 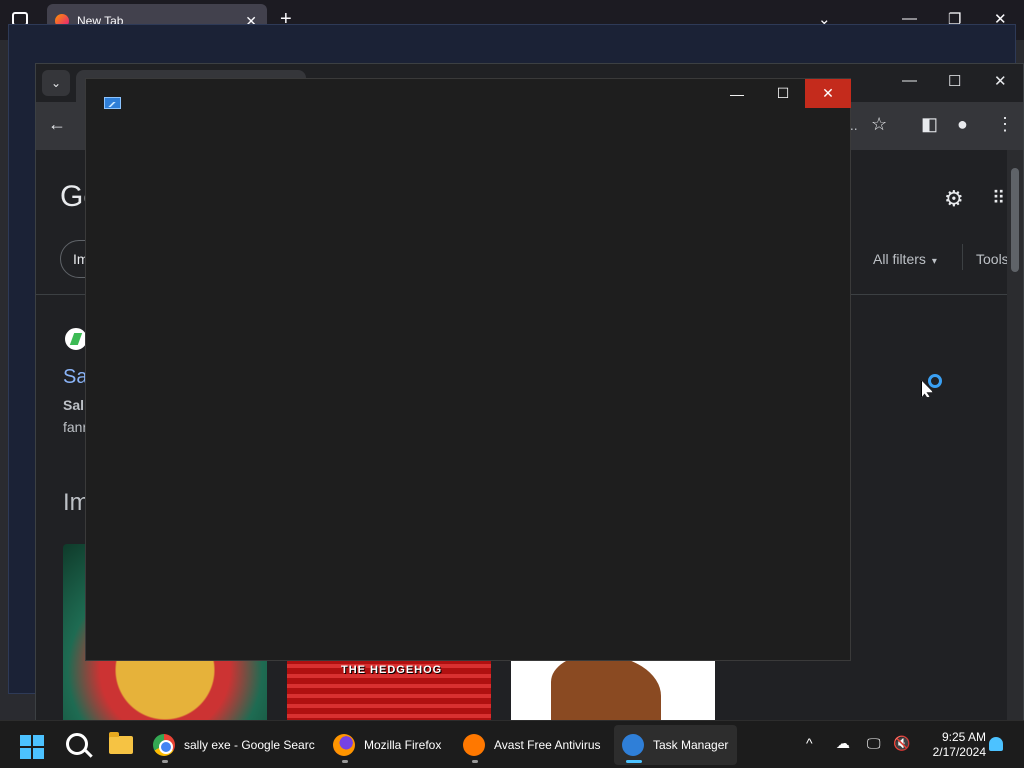 I want to click on start-button, so click(x=32, y=747).